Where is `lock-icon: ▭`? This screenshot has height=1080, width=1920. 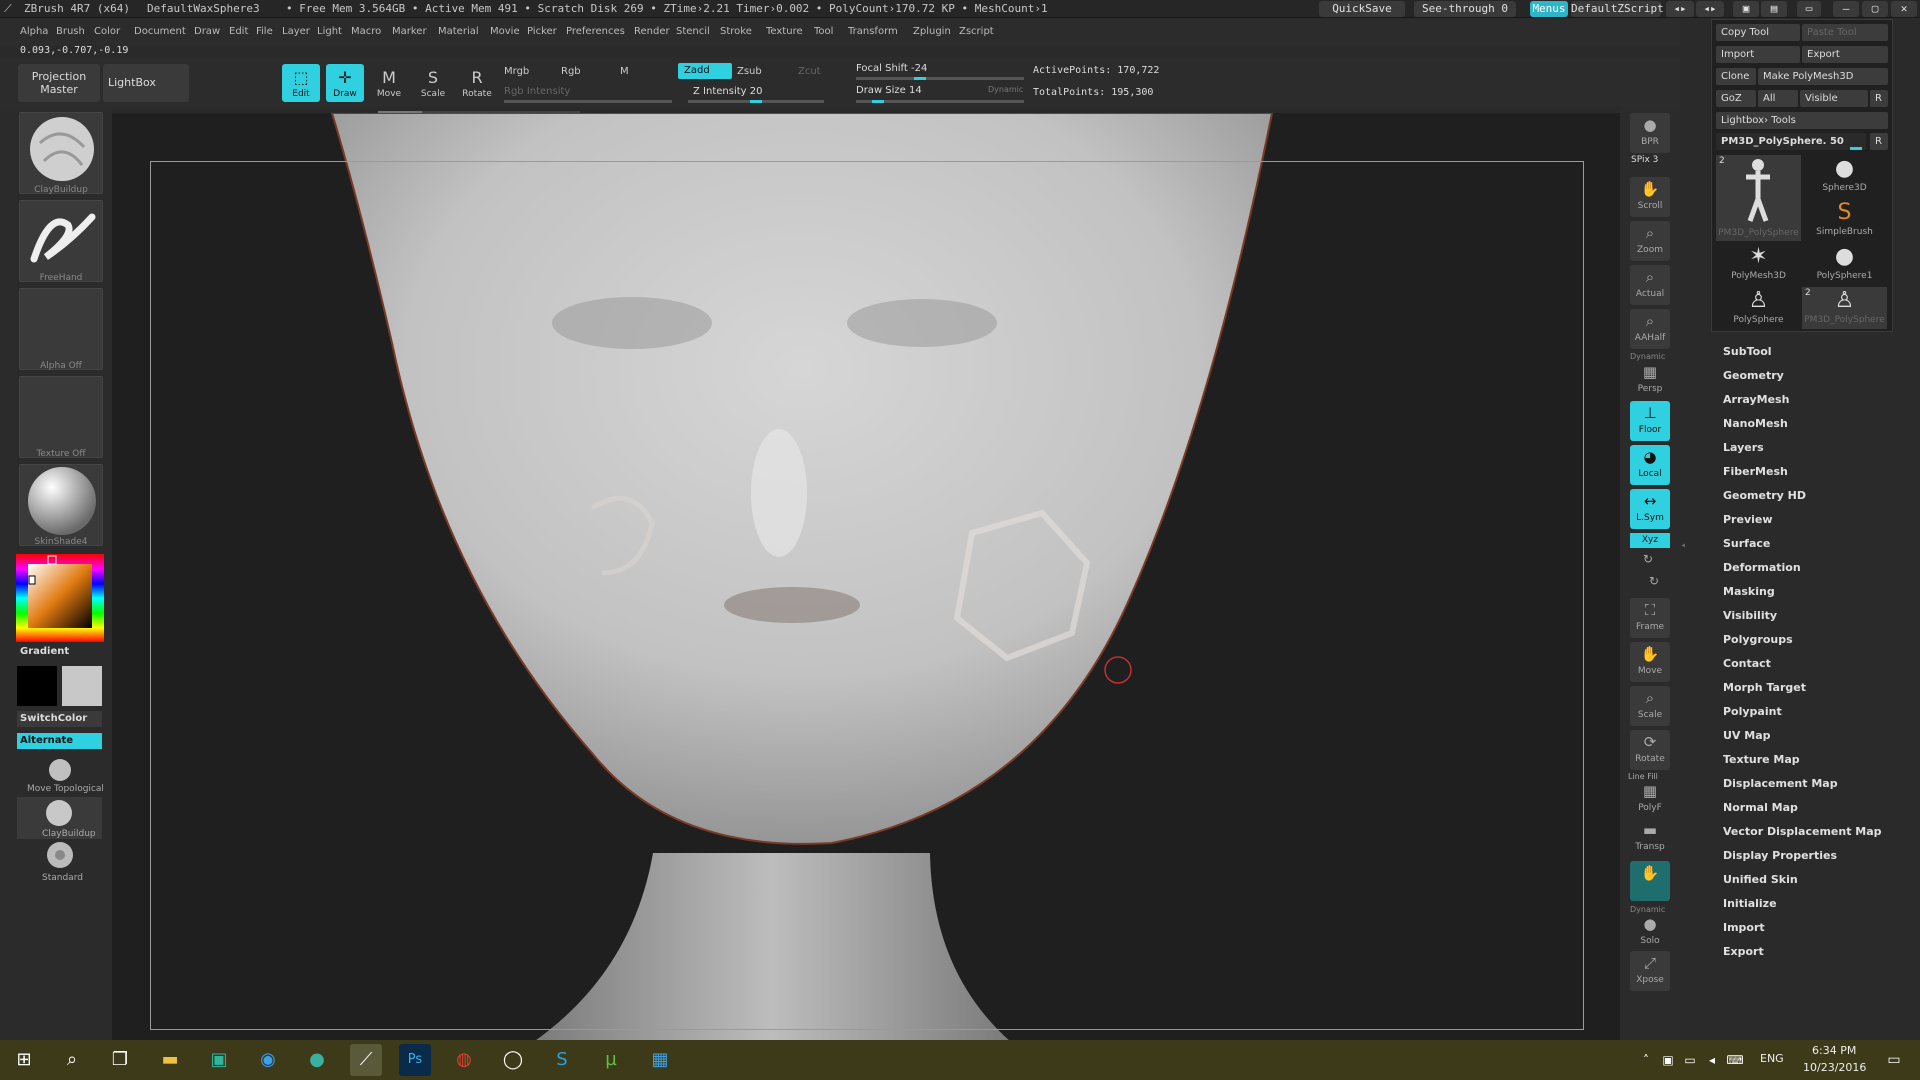
lock-icon: ▭ is located at coordinates (1809, 9).